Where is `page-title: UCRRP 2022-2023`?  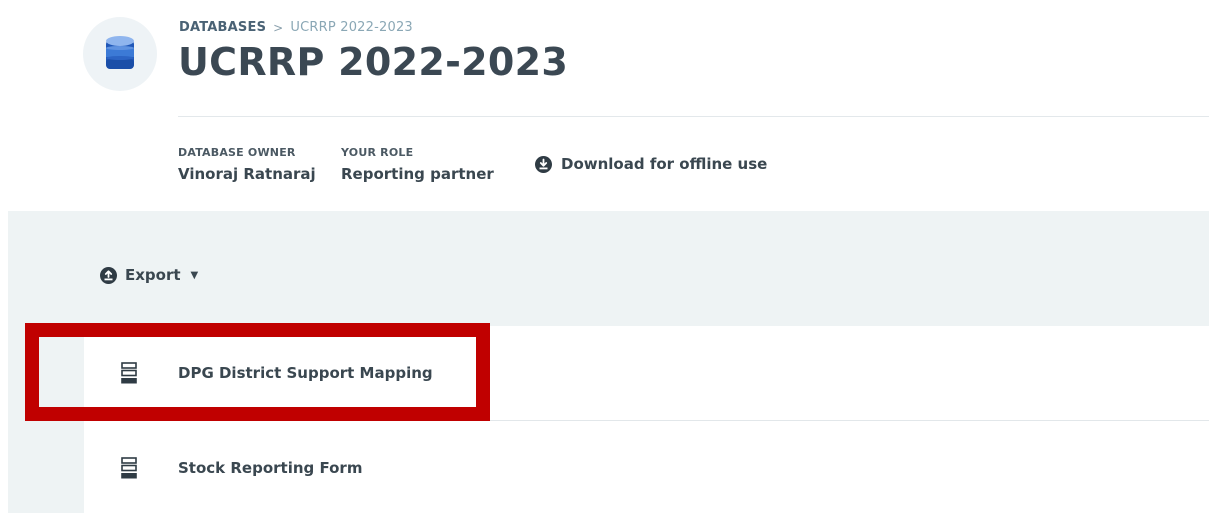
page-title: UCRRP 2022-2023 is located at coordinates (373, 62).